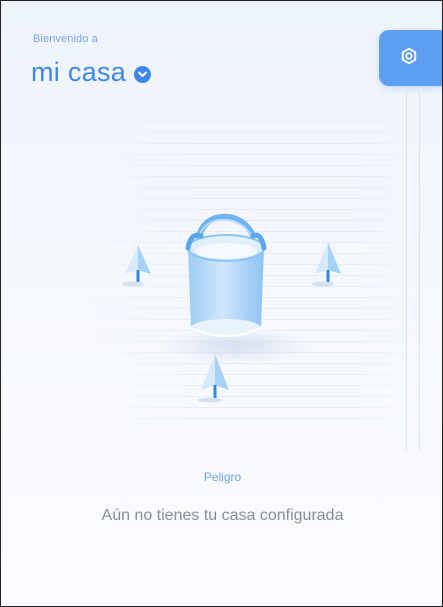 This screenshot has height=607, width=443. What do you see at coordinates (65, 39) in the screenshot?
I see `welcome-label: Bienvenido a` at bounding box center [65, 39].